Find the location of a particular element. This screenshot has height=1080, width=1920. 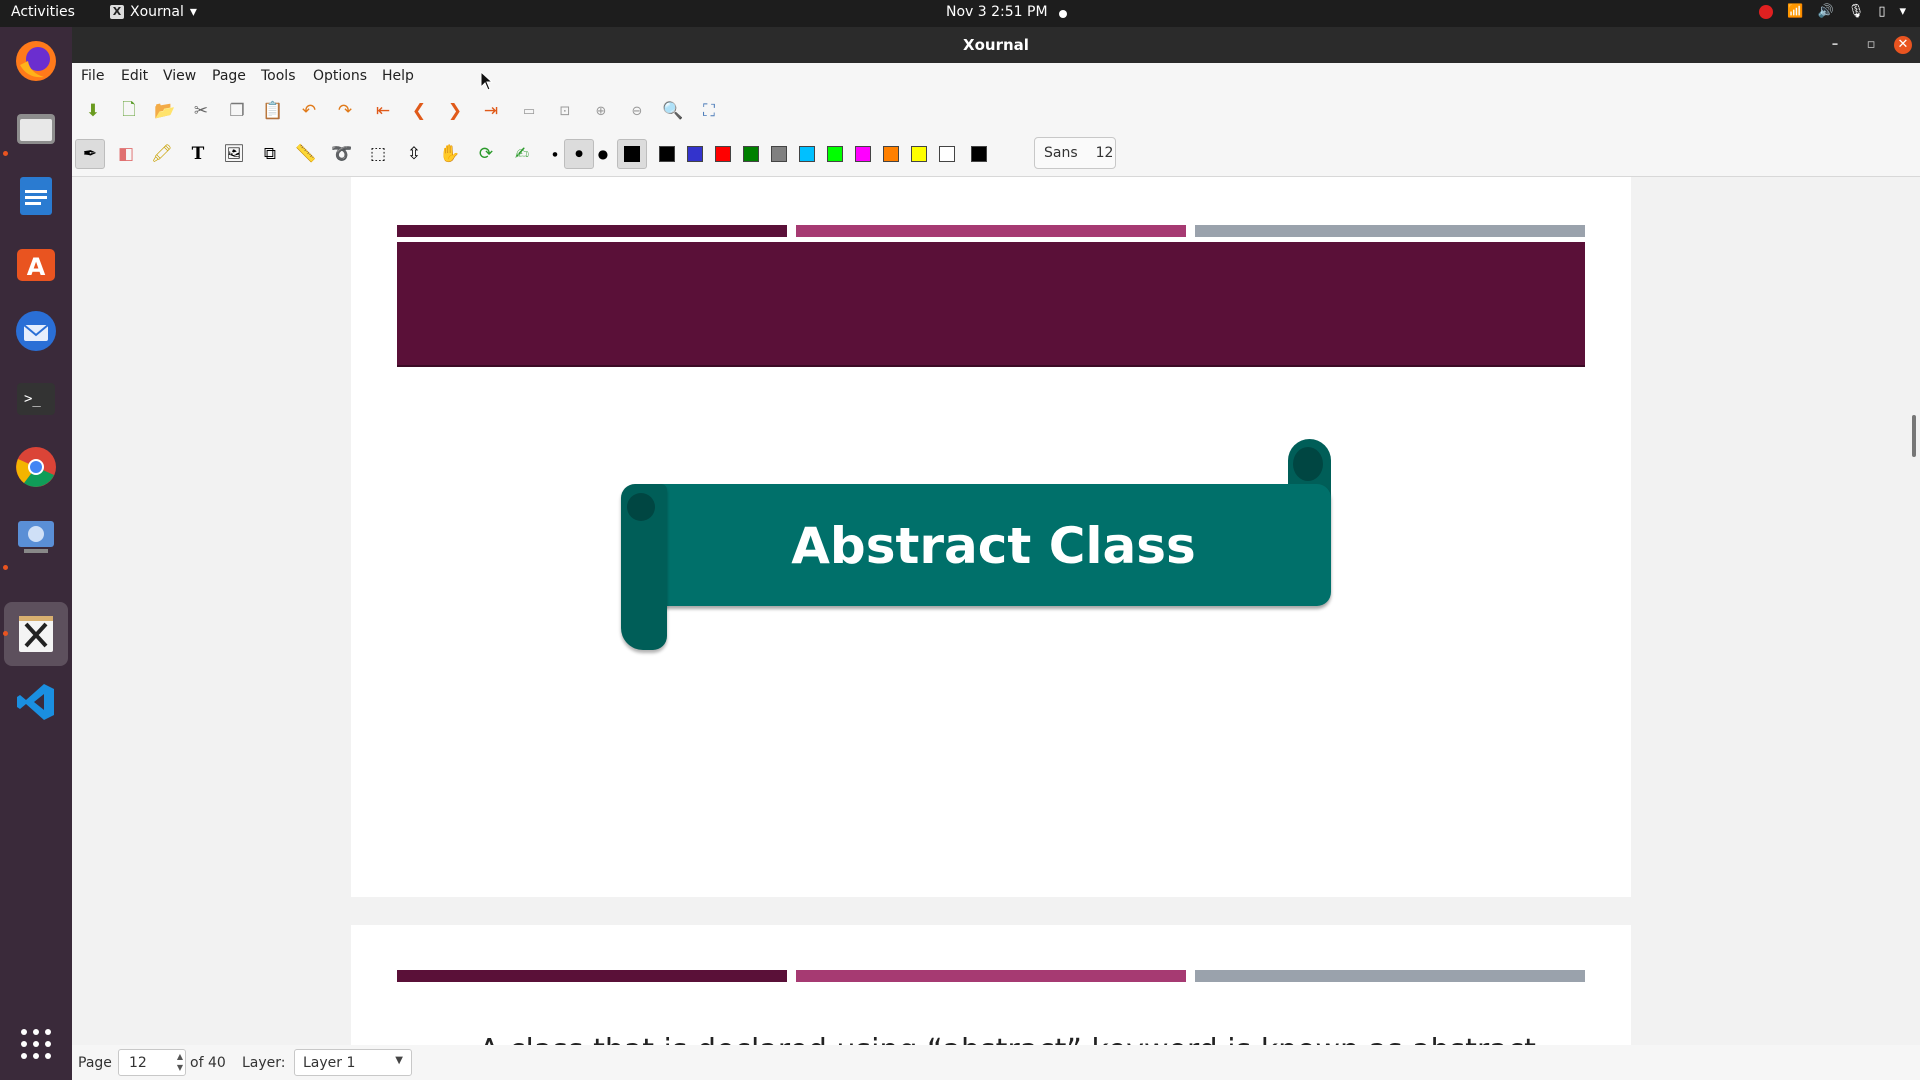

banner-left-curl is located at coordinates (641, 507).